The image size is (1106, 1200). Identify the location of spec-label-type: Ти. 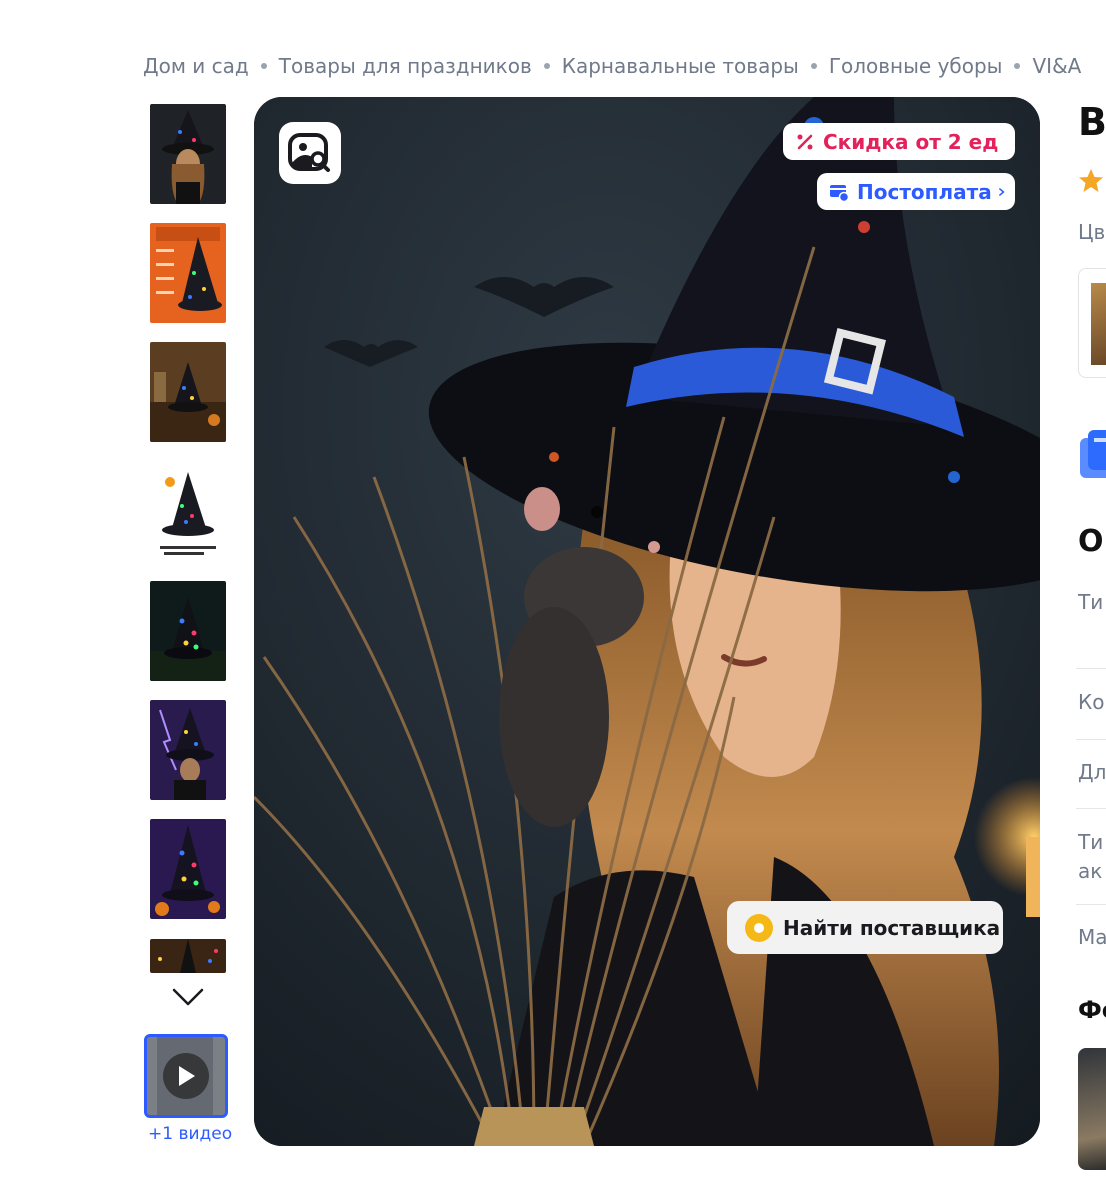
(1091, 602).